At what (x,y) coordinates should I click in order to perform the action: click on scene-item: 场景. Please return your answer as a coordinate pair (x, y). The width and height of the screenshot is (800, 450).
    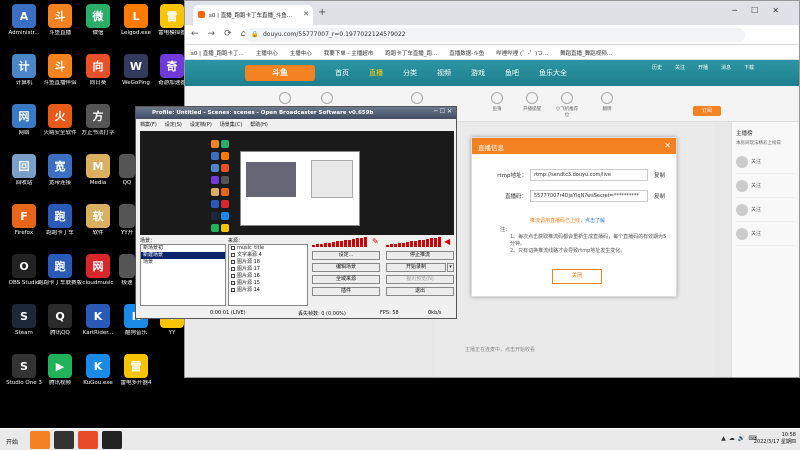
    Looking at the image, I should click on (183, 262).